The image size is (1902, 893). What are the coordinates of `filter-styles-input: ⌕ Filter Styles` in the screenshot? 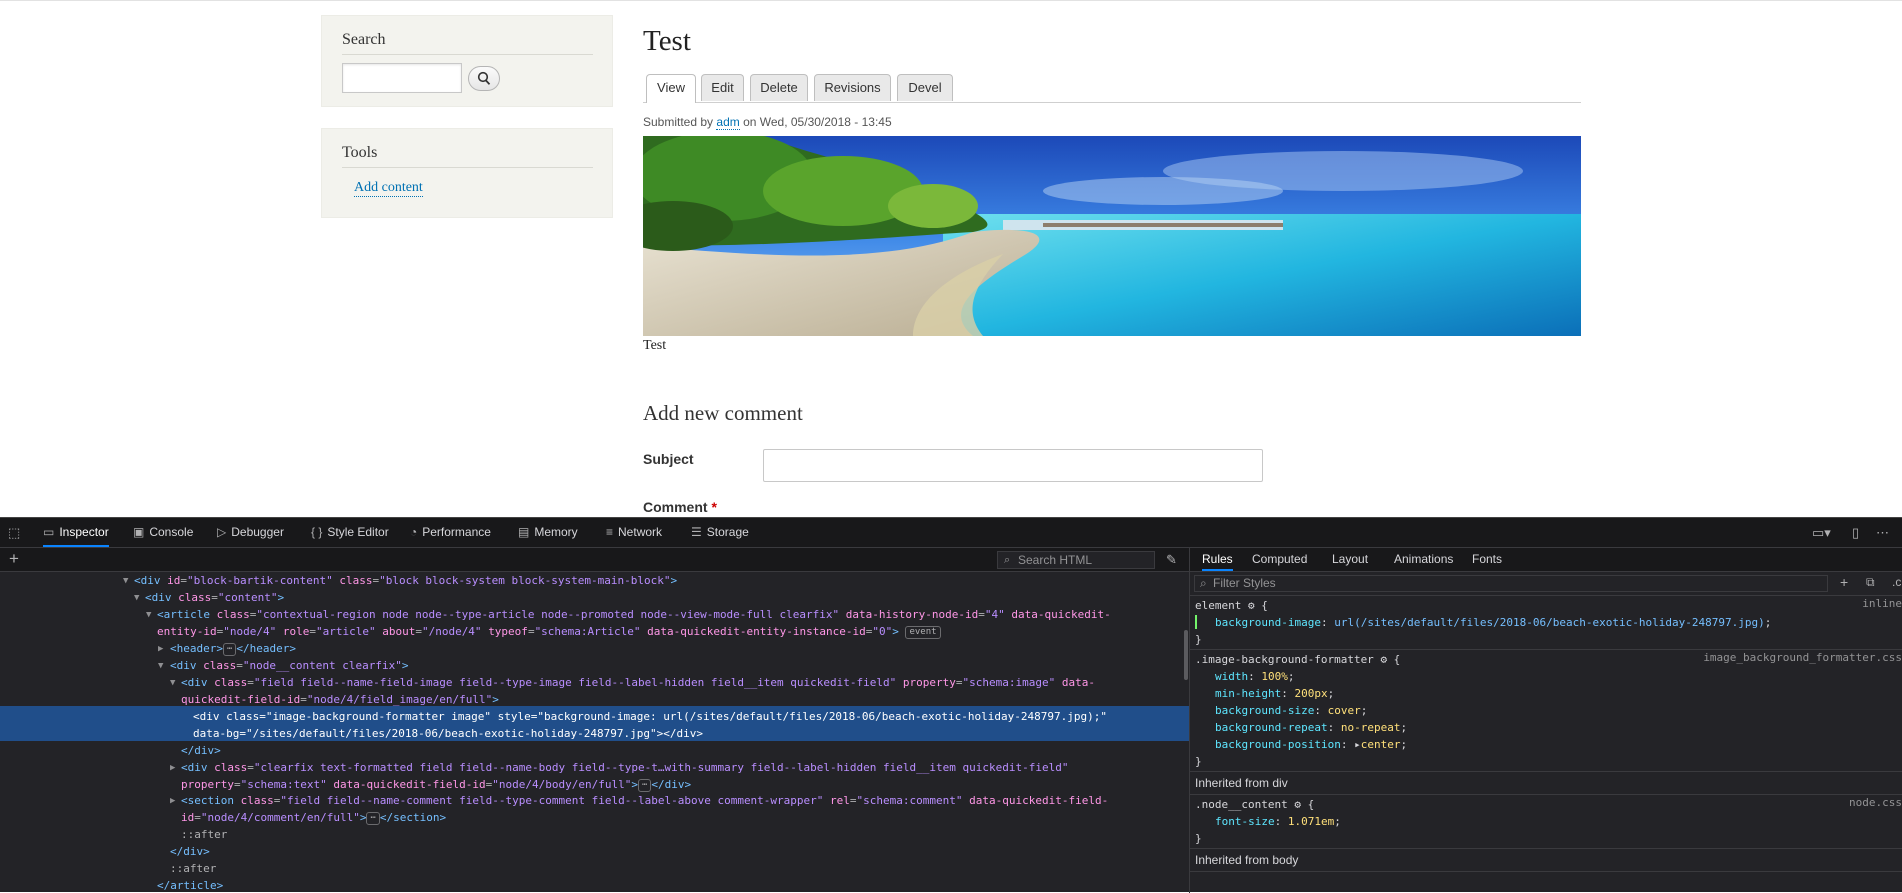 It's located at (1511, 583).